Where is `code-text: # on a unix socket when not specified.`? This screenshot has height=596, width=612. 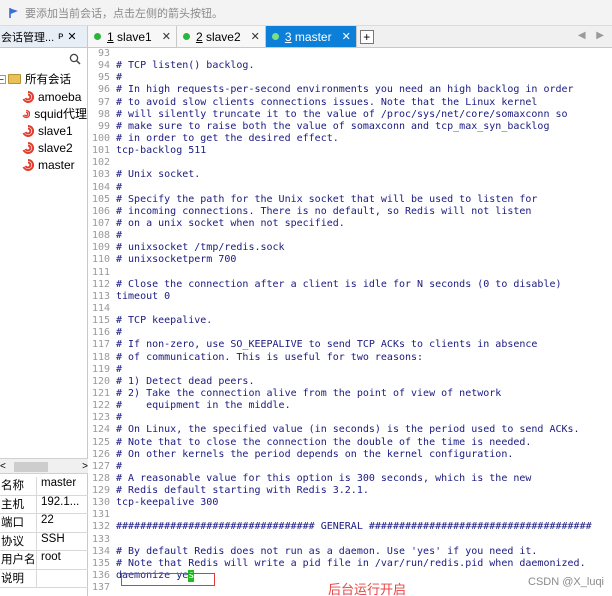 code-text: # on a unix socket when not specified. is located at coordinates (230, 223).